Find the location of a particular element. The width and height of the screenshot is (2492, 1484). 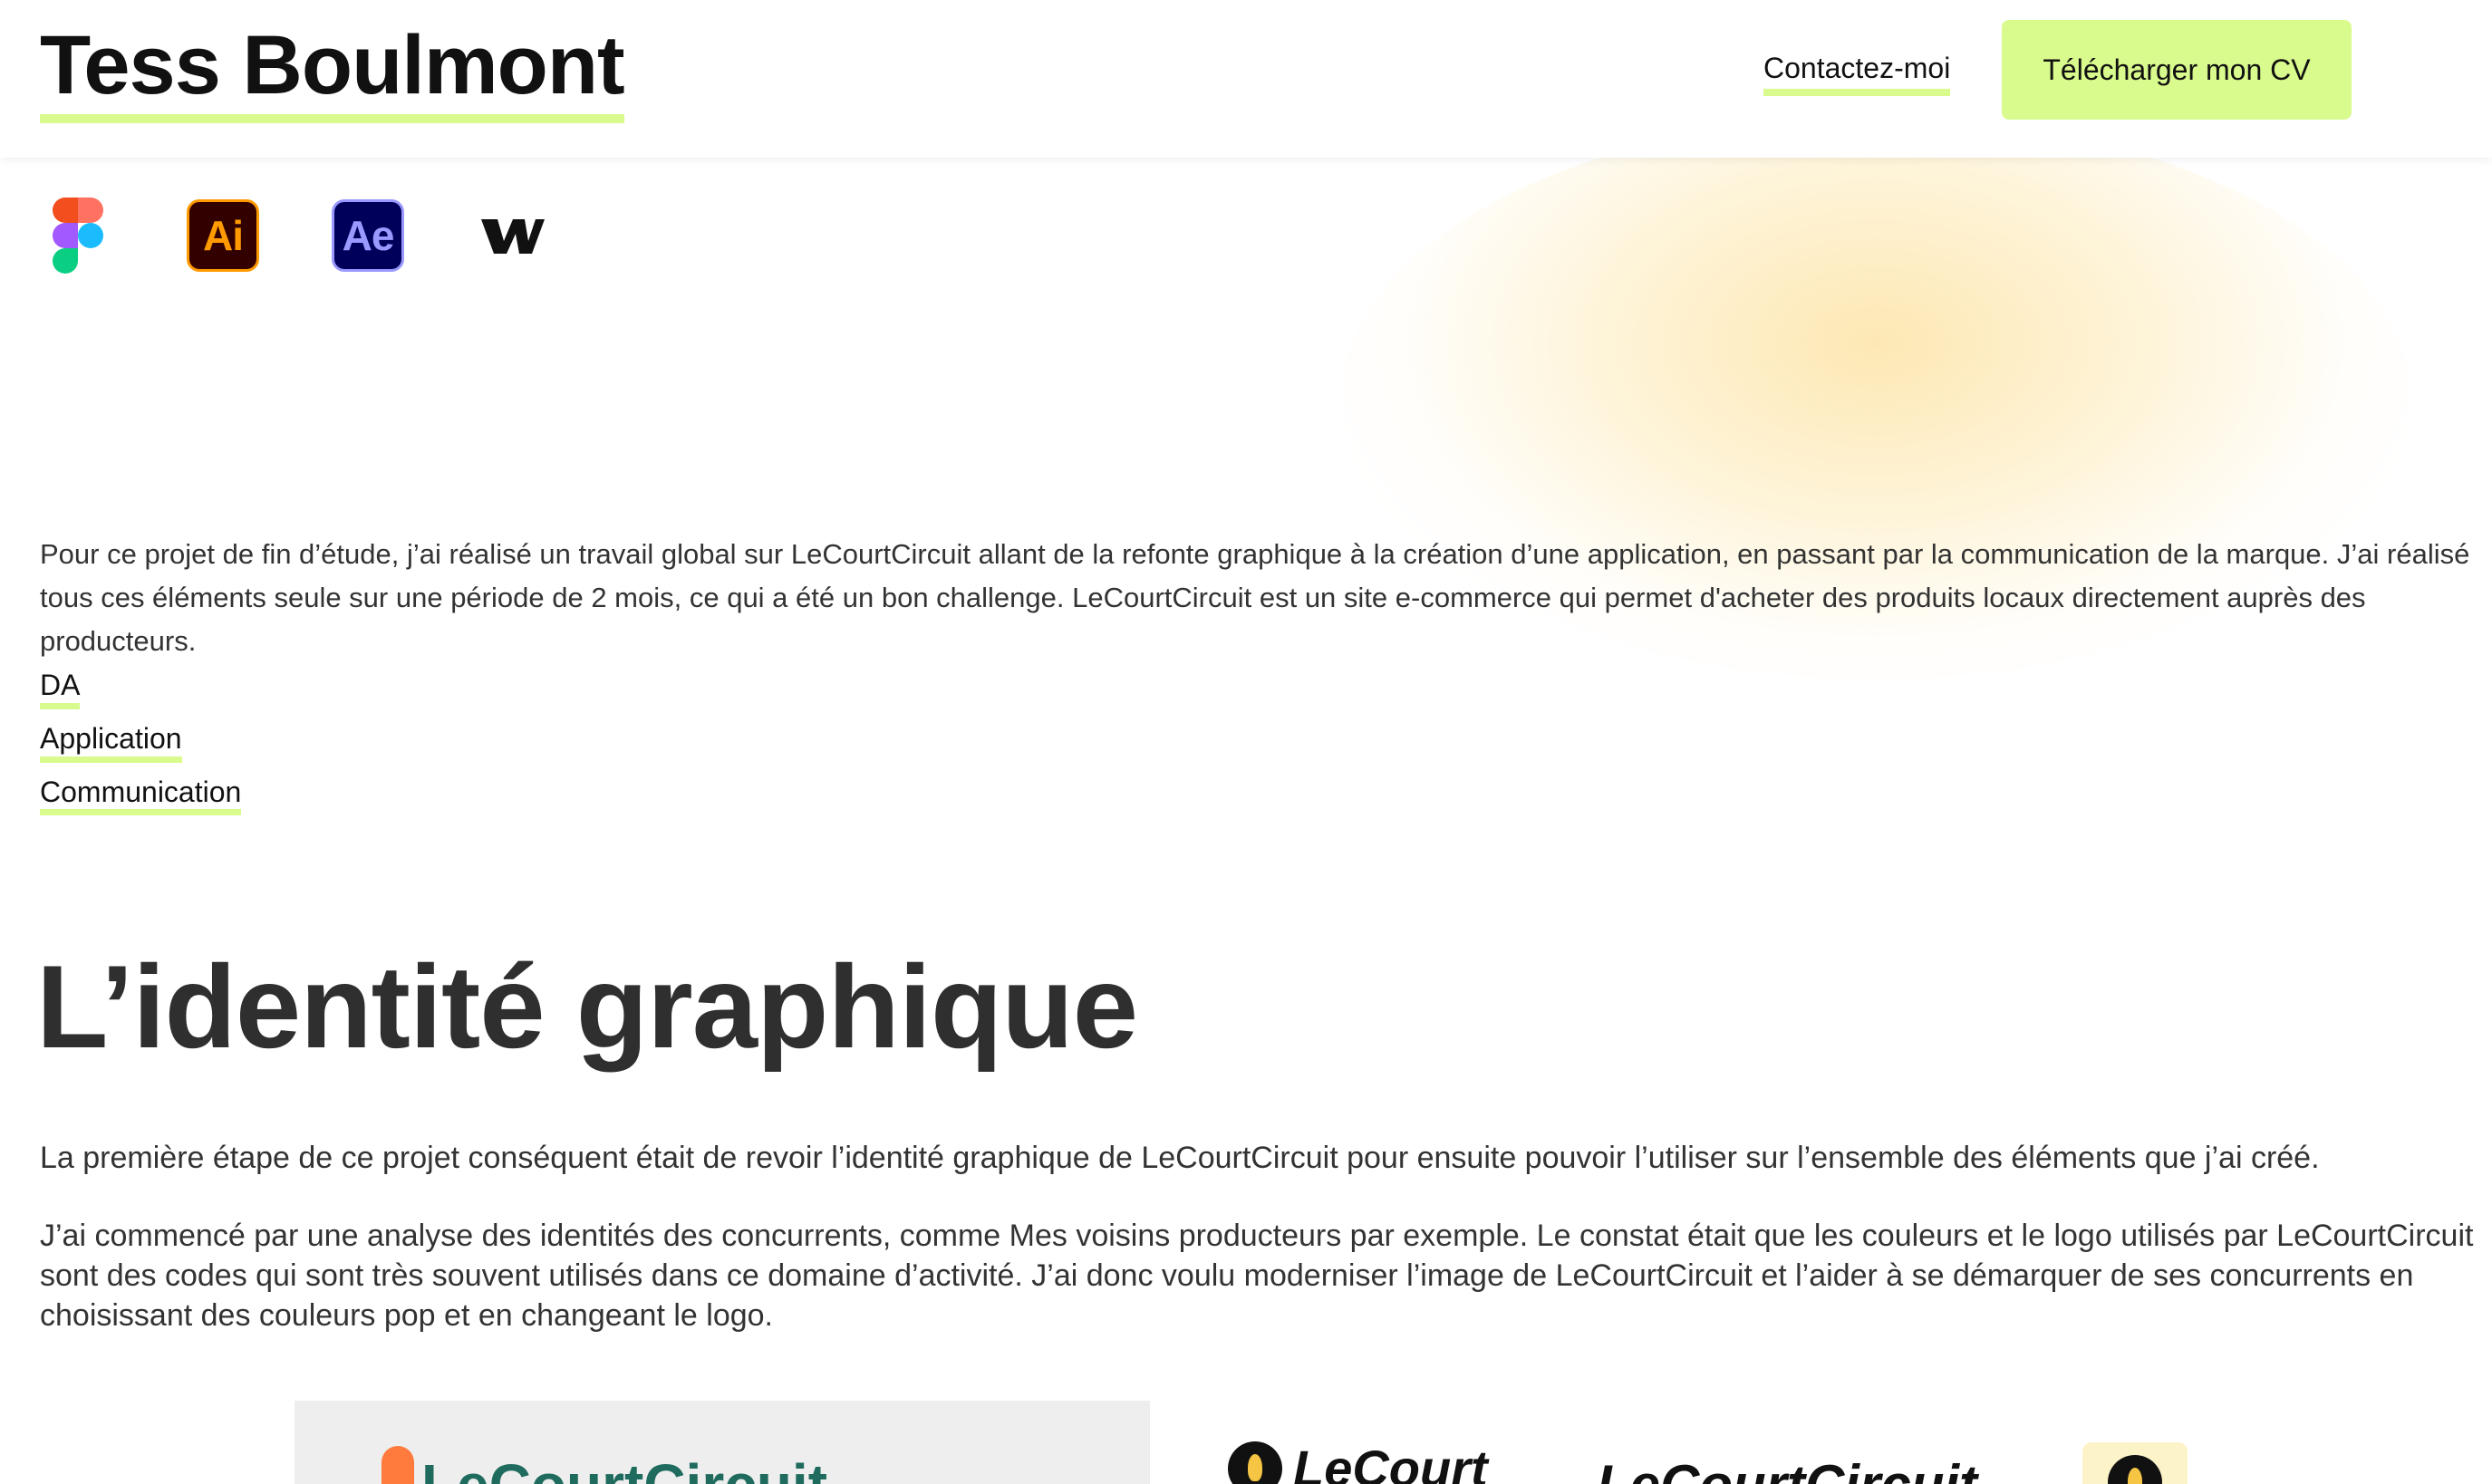

after-effects-label: Ae is located at coordinates (368, 235).